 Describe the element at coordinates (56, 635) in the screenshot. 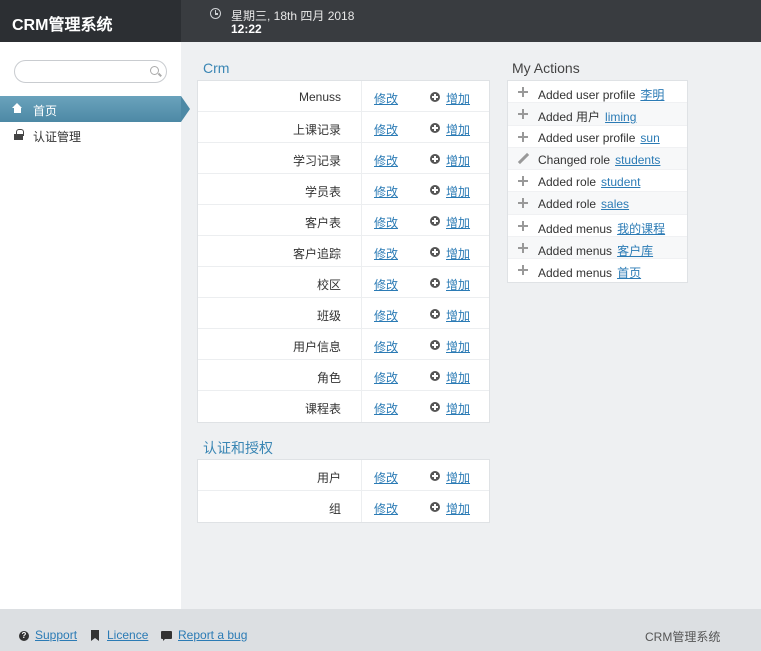

I see `support-link: Support` at that location.